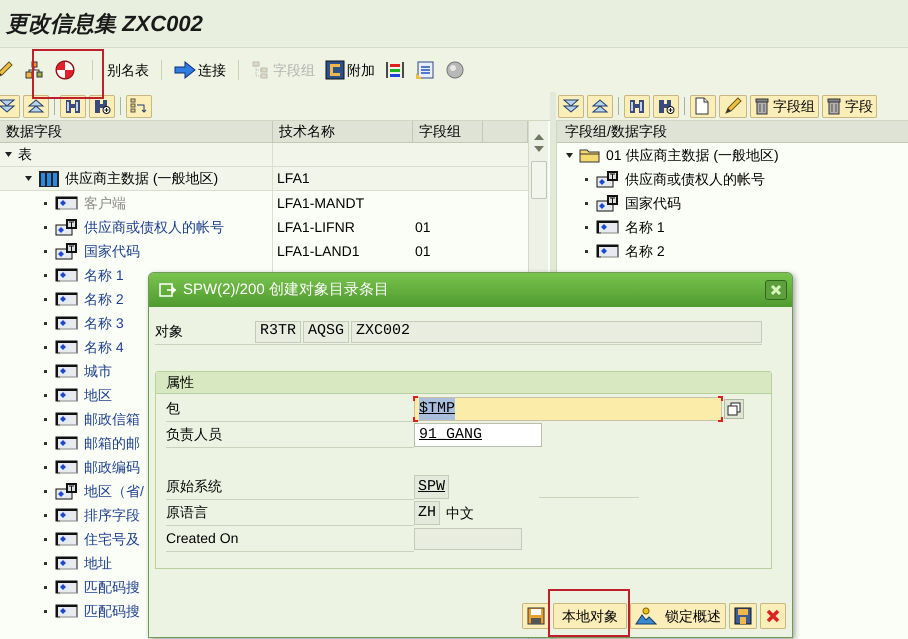 This screenshot has width=908, height=639. What do you see at coordinates (320, 202) in the screenshot?
I see `table-cell: LFA1-MANDT` at bounding box center [320, 202].